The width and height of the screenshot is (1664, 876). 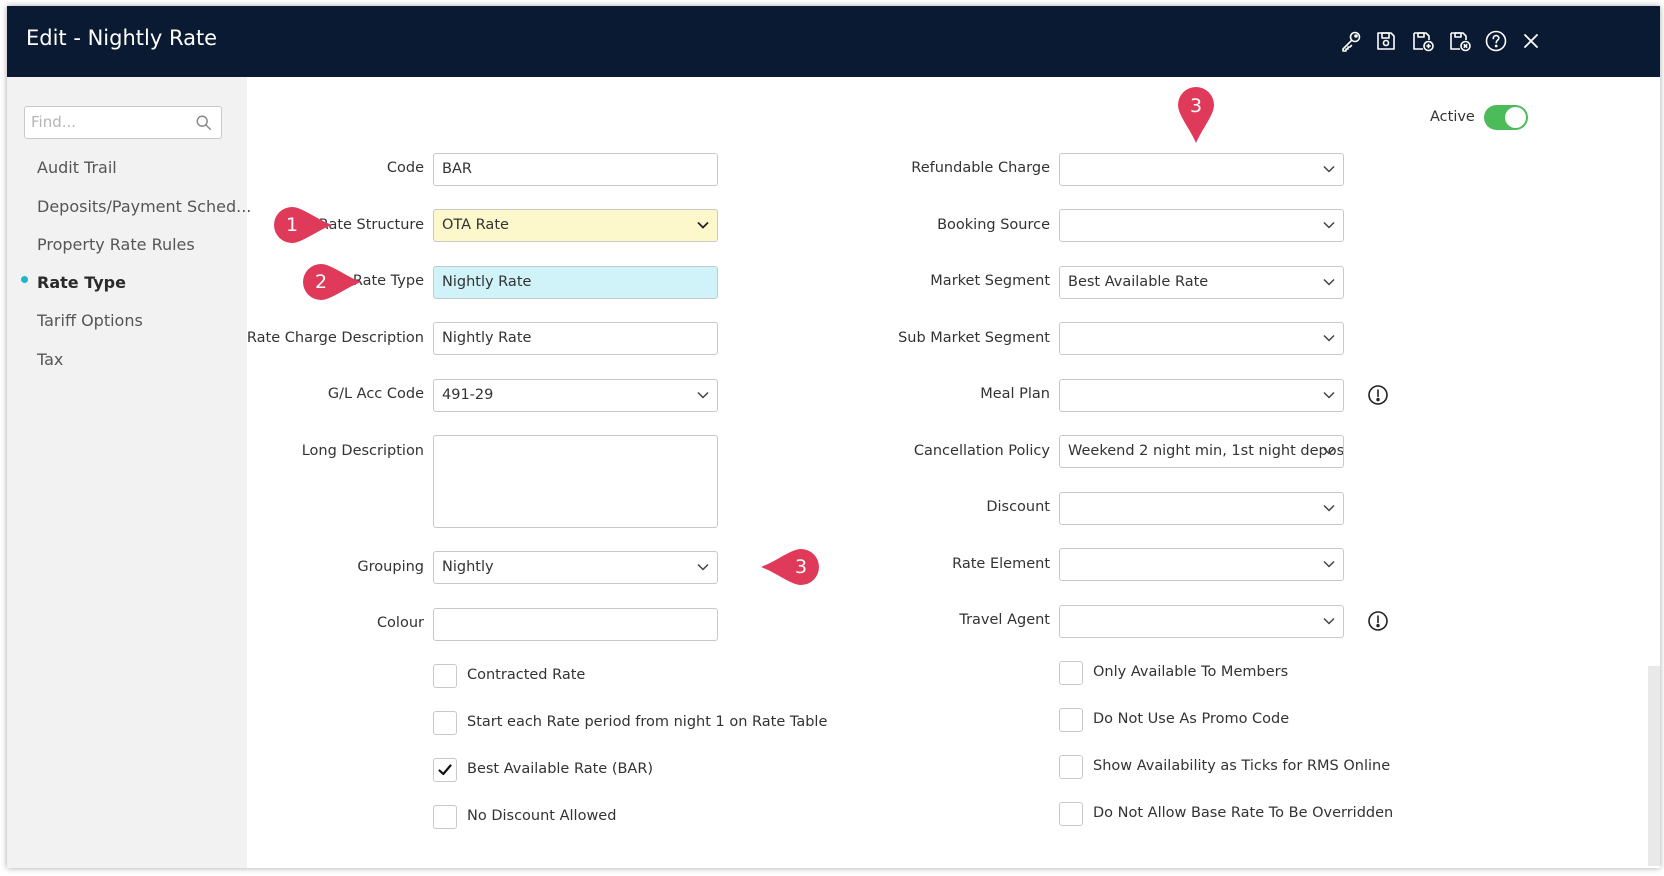 I want to click on search-icon, so click(x=204, y=123).